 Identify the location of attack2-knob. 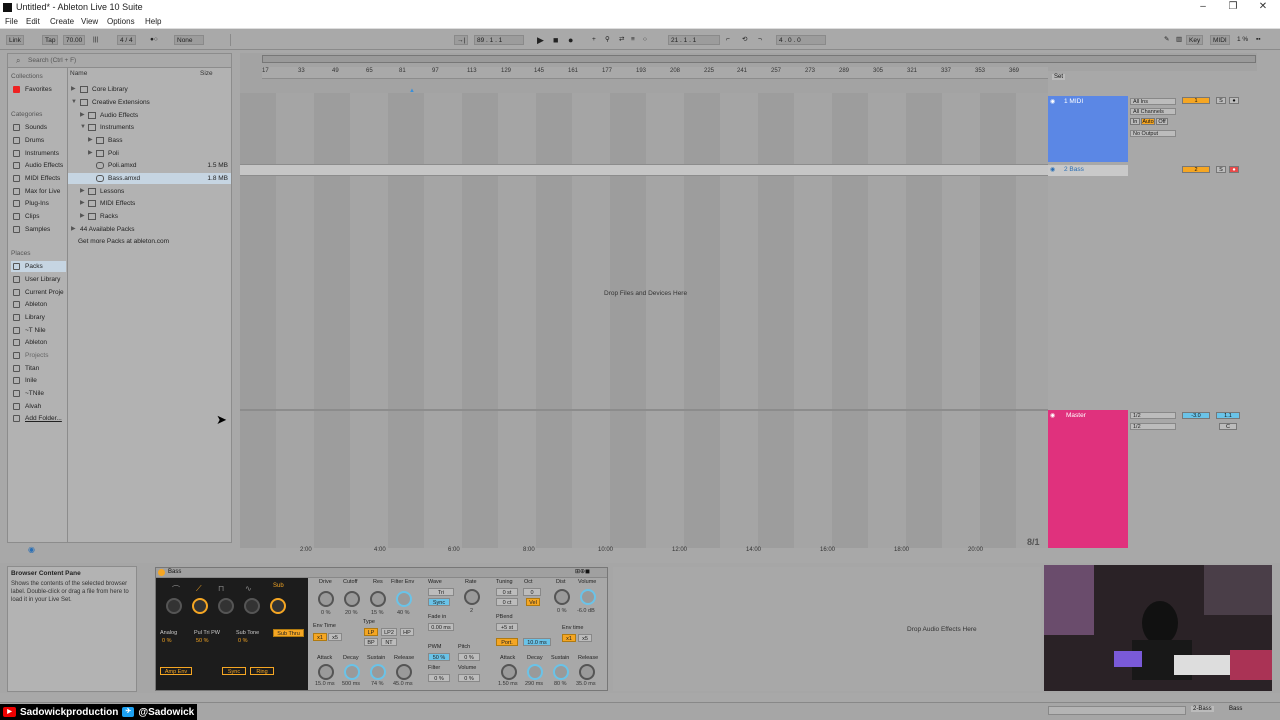
(509, 672).